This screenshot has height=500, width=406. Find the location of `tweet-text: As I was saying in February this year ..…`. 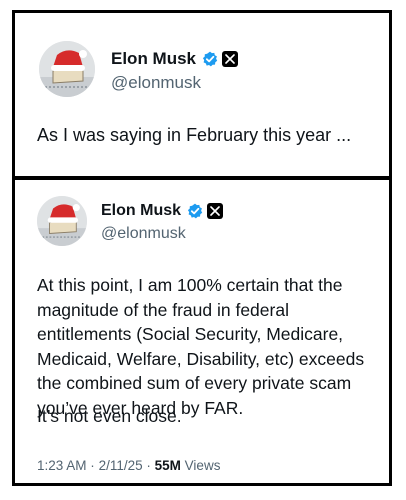

tweet-text: As I was saying in February this year ..… is located at coordinates (194, 135).